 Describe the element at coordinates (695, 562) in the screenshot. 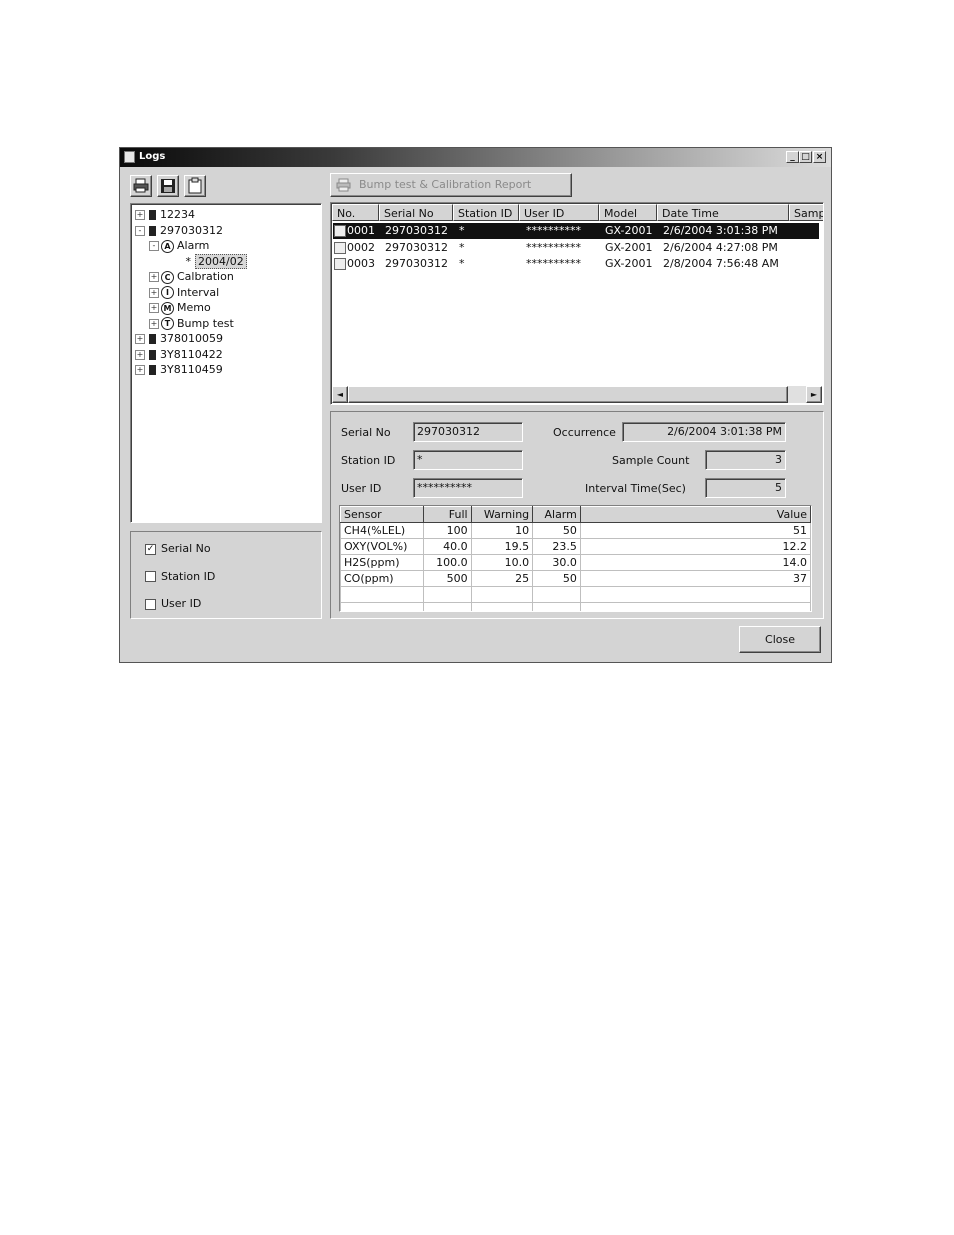

I see `table-cell: 14.0` at that location.